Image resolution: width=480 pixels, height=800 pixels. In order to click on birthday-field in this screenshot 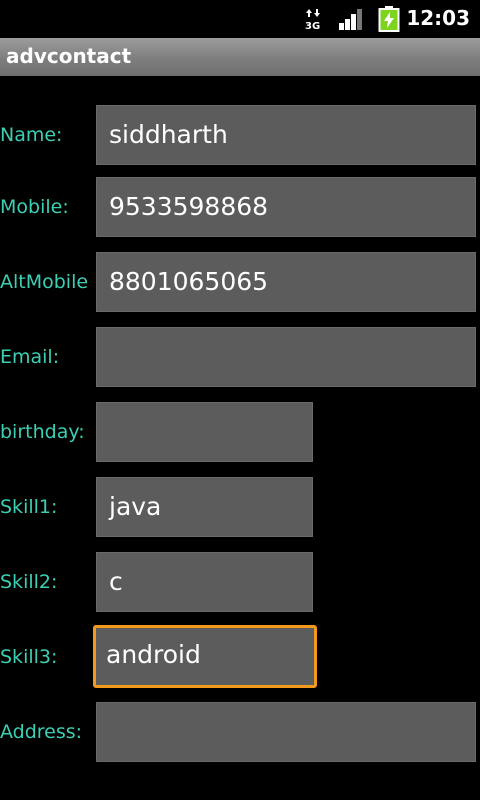, I will do `click(204, 432)`.